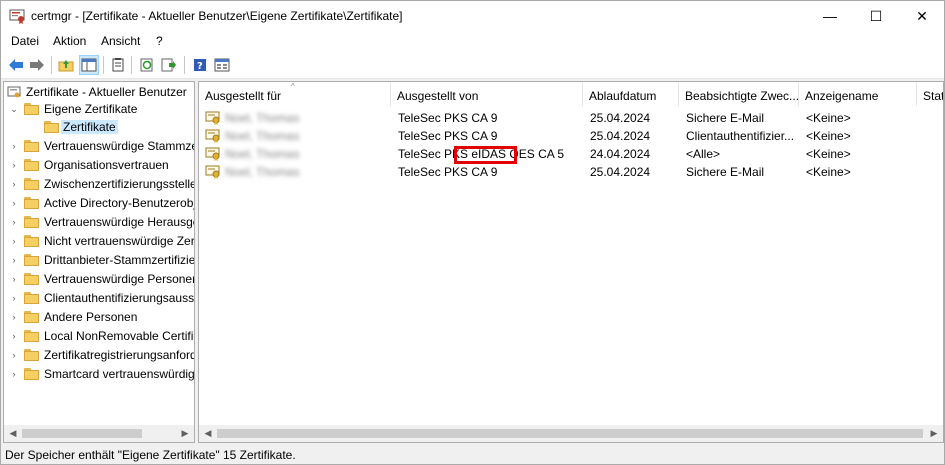 This screenshot has width=945, height=465. I want to click on tree-root-label: Zertifikate - Aktueller Benutzer, so click(106, 92).